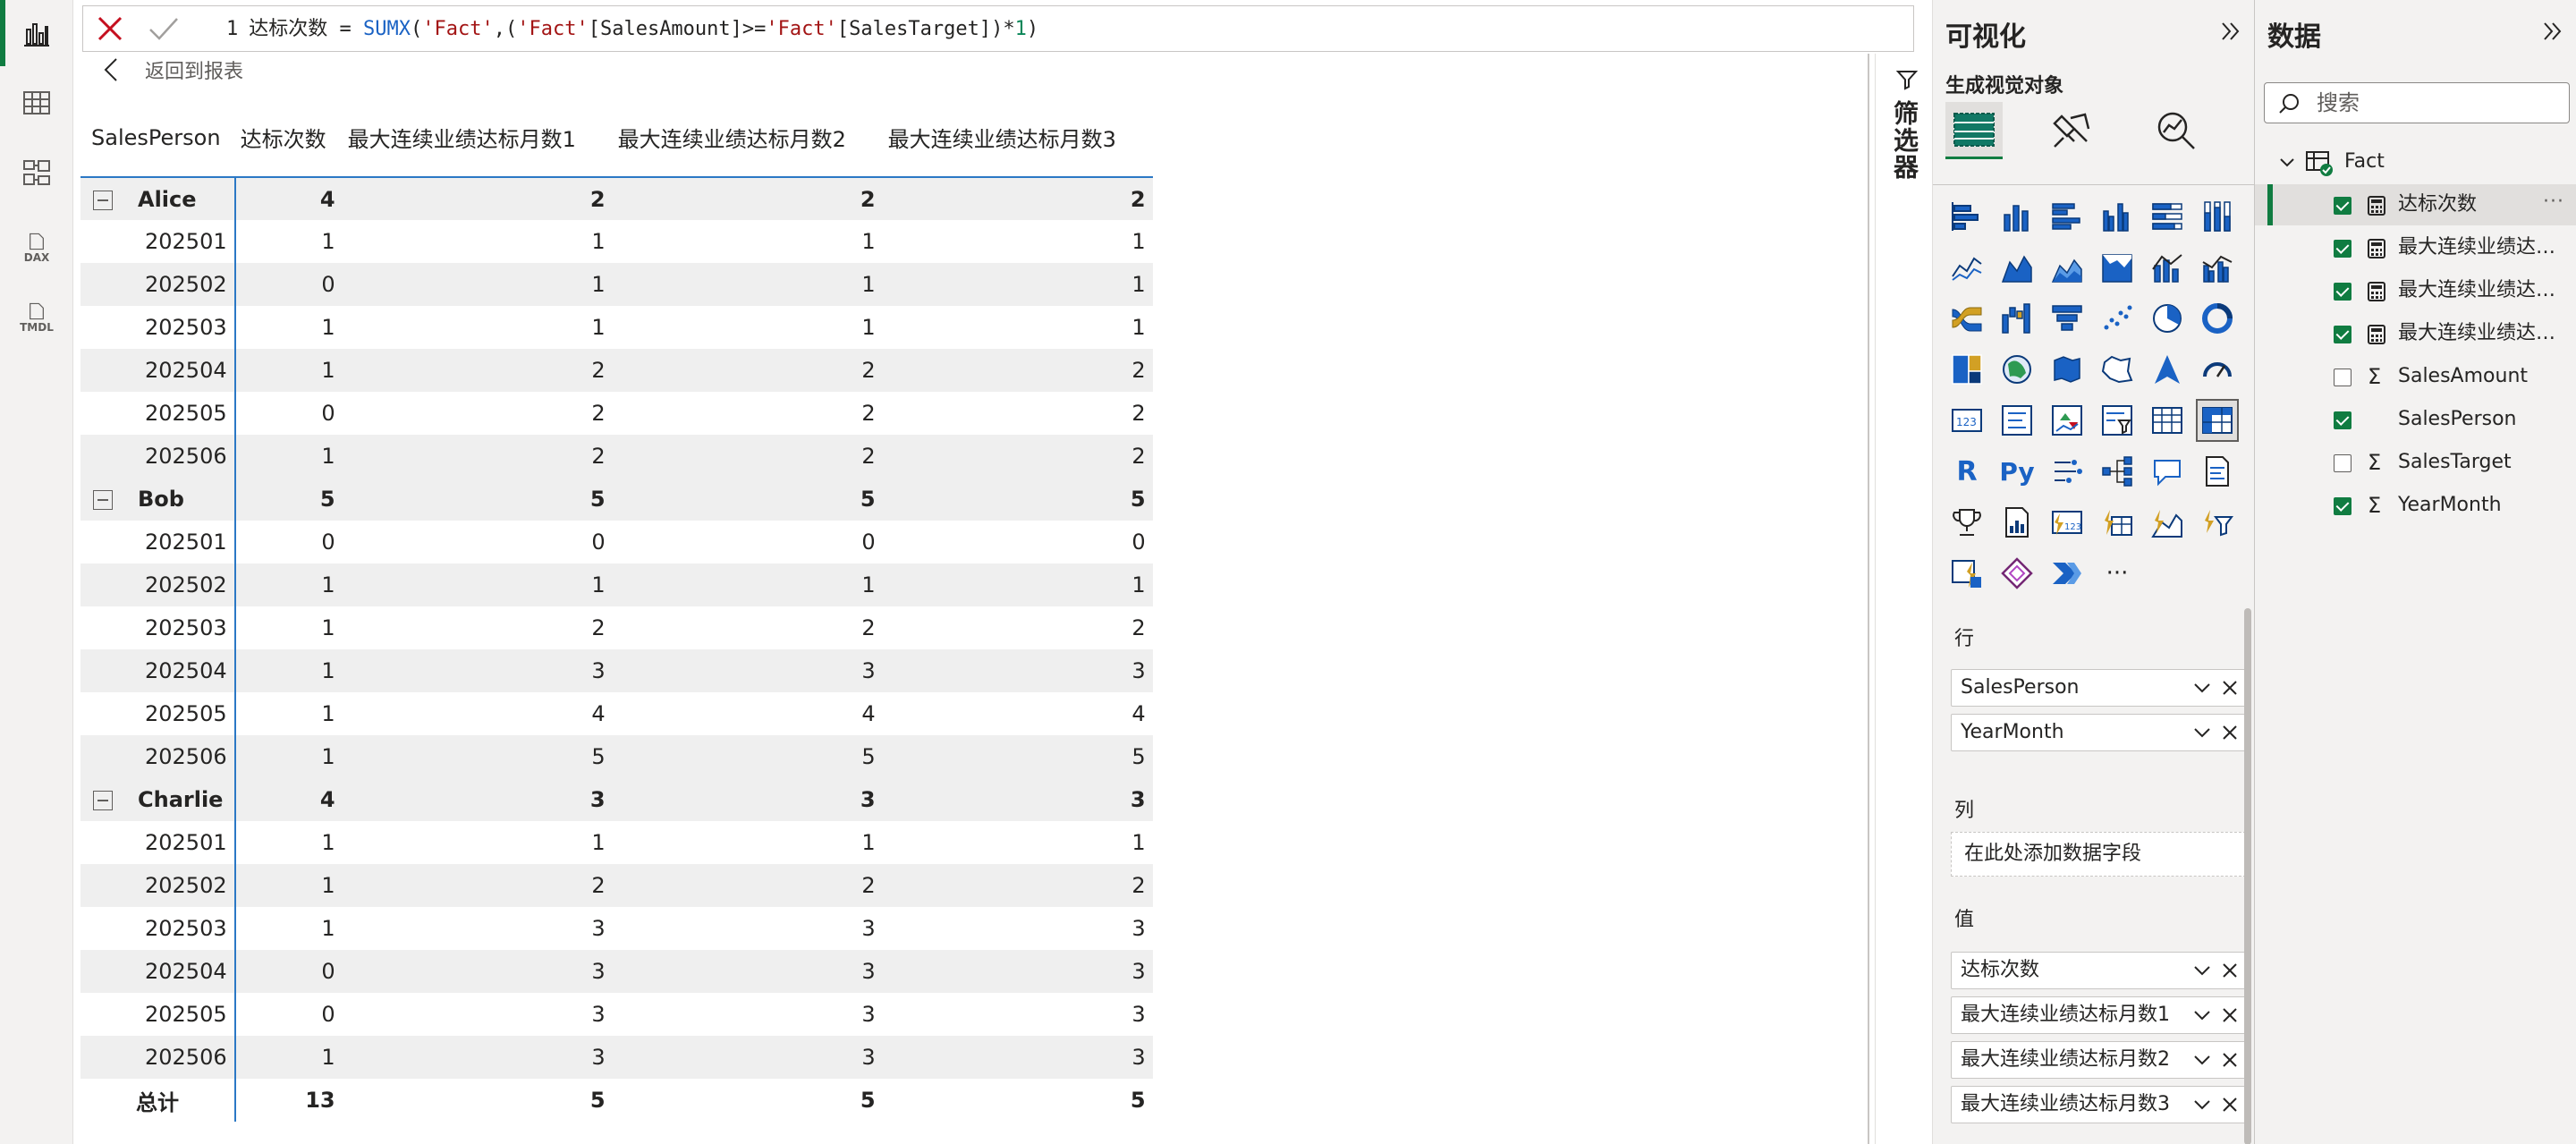 This screenshot has width=2576, height=1144. Describe the element at coordinates (158, 499) in the screenshot. I see `group-label-cell: Bob` at that location.